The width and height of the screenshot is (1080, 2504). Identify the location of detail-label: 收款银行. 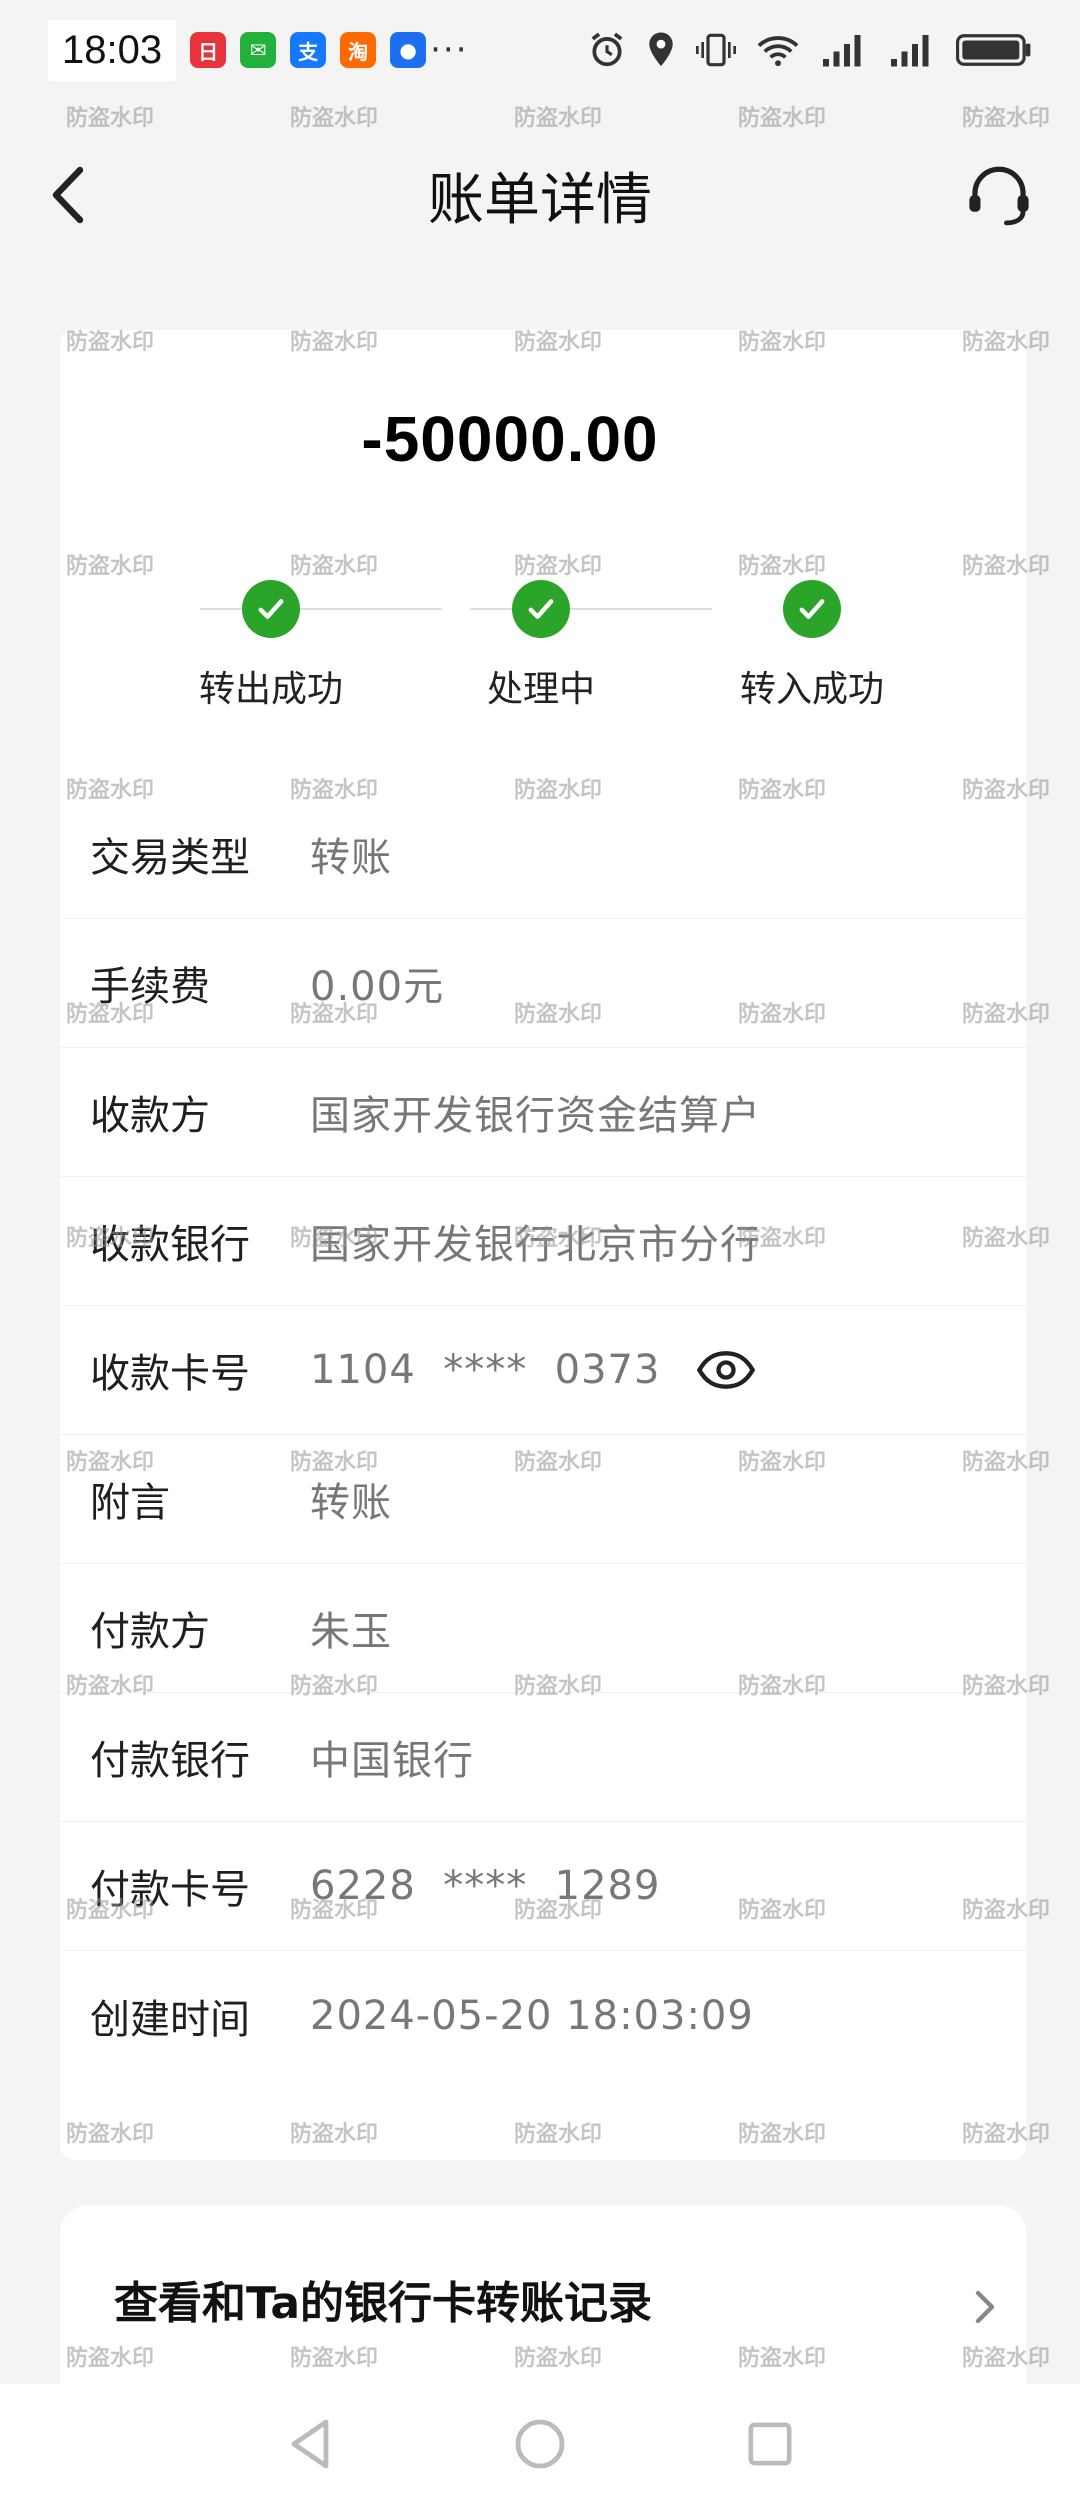
(170, 1245).